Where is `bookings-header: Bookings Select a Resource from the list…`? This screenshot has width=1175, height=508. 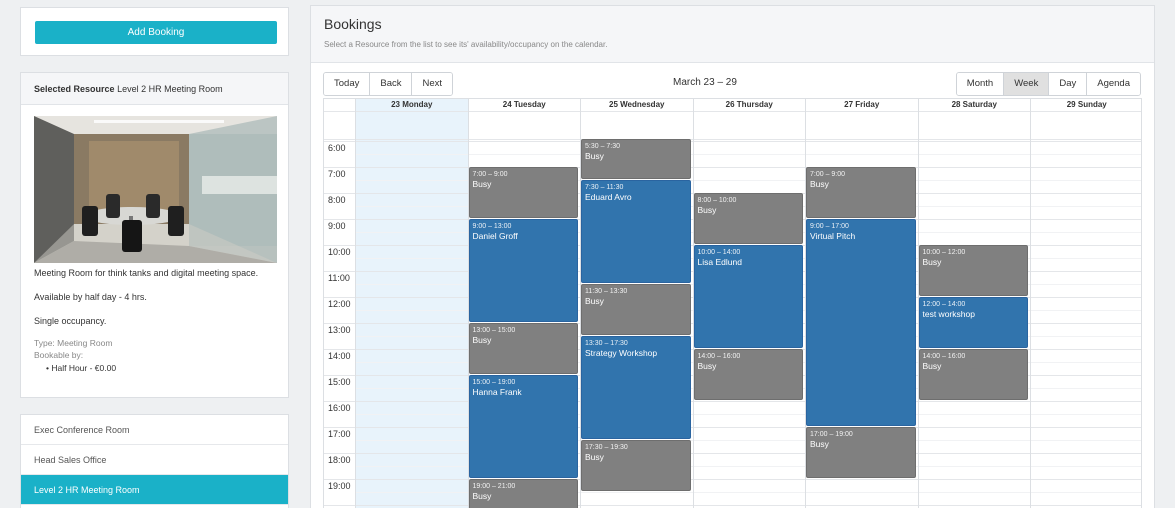 bookings-header: Bookings Select a Resource from the list… is located at coordinates (732, 34).